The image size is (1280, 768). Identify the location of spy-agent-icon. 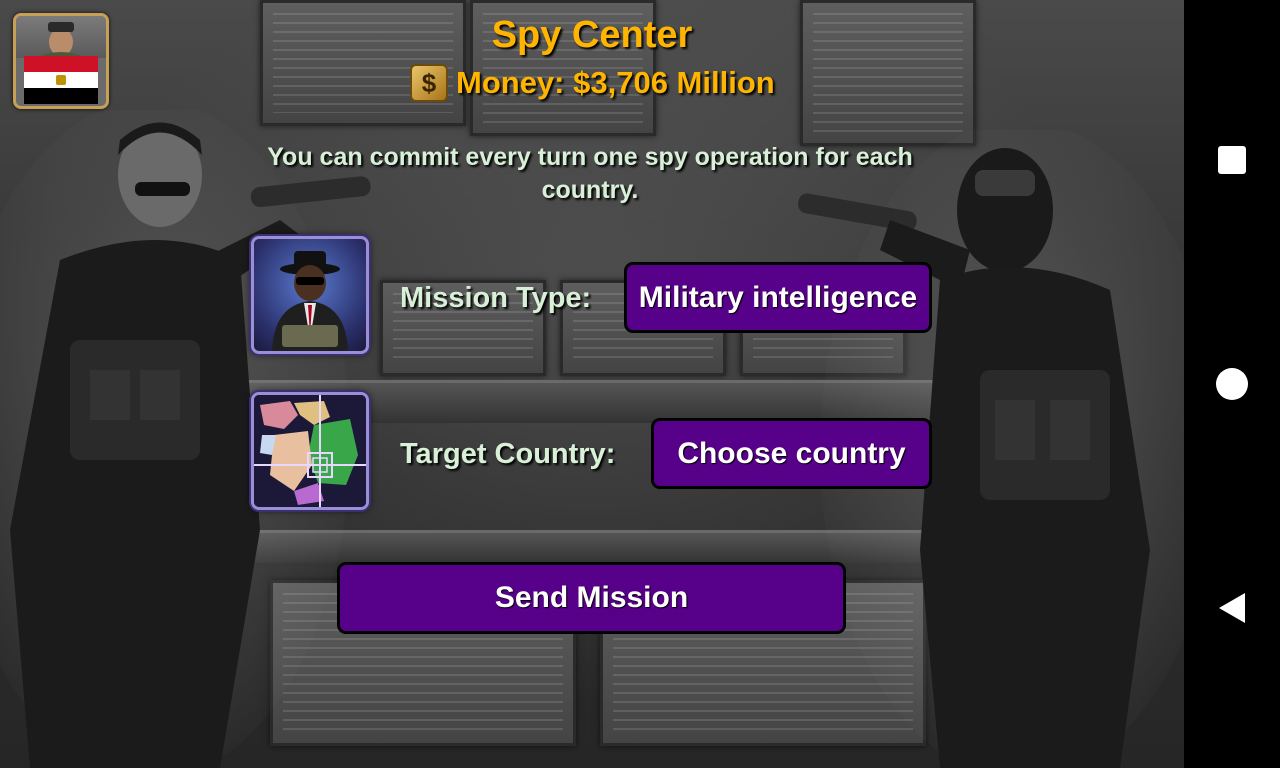
(310, 295).